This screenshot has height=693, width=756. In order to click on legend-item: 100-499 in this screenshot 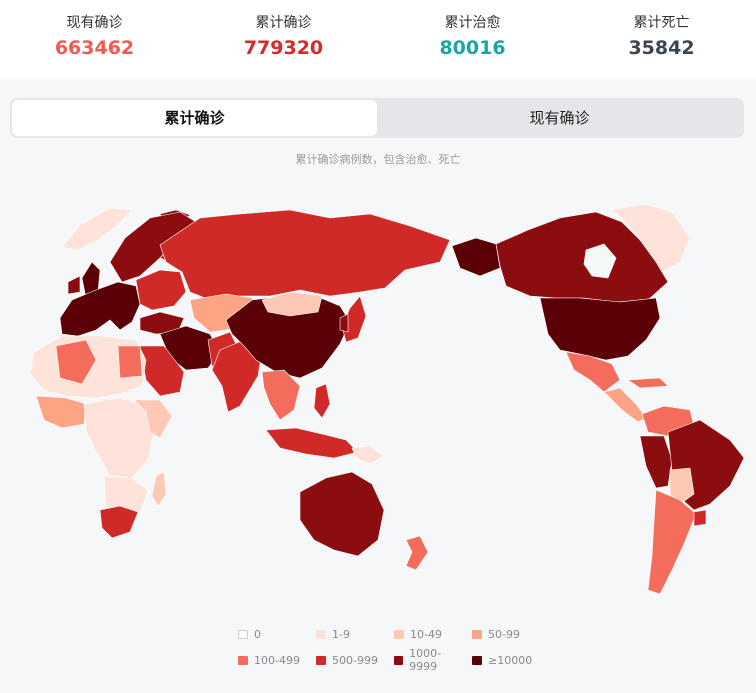, I will do `click(273, 660)`.